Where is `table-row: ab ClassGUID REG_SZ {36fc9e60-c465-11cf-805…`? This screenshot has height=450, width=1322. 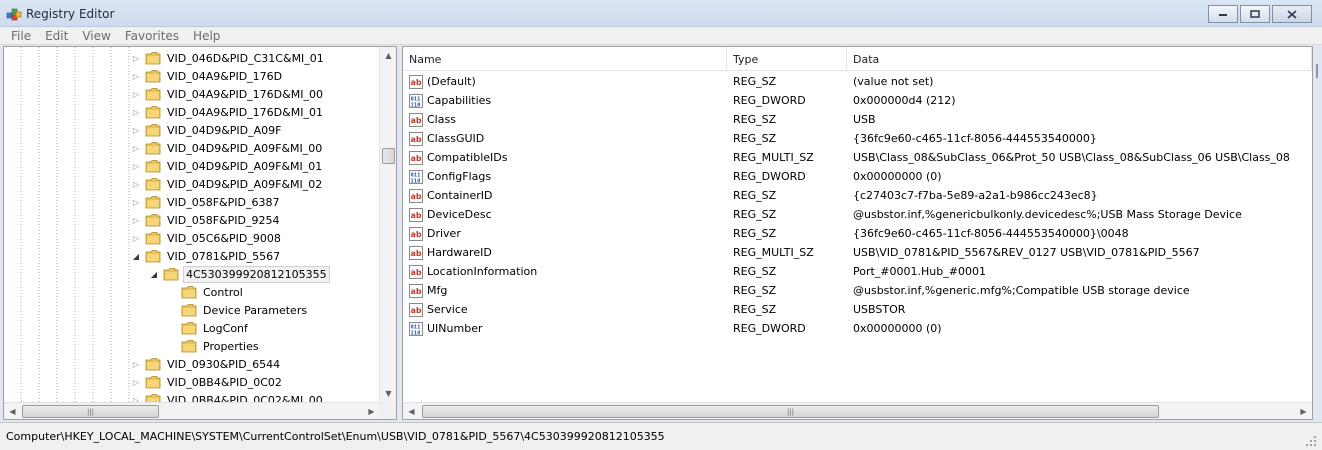 table-row: ab ClassGUID REG_SZ {36fc9e60-c465-11cf-805… is located at coordinates (857, 138).